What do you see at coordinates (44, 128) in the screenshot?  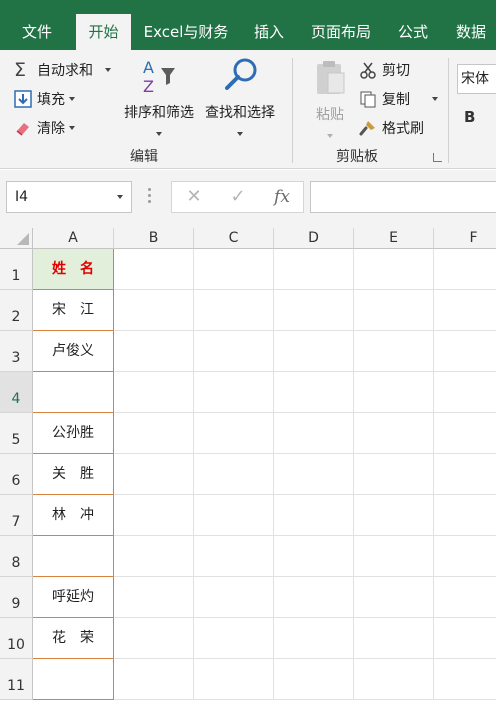 I see `clear-button: 清除` at bounding box center [44, 128].